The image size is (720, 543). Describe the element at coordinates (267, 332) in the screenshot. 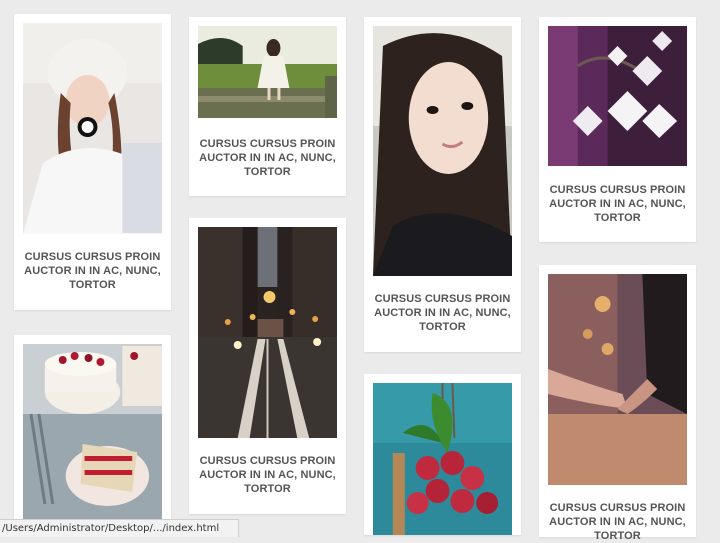

I see `city-street-night-photo` at that location.